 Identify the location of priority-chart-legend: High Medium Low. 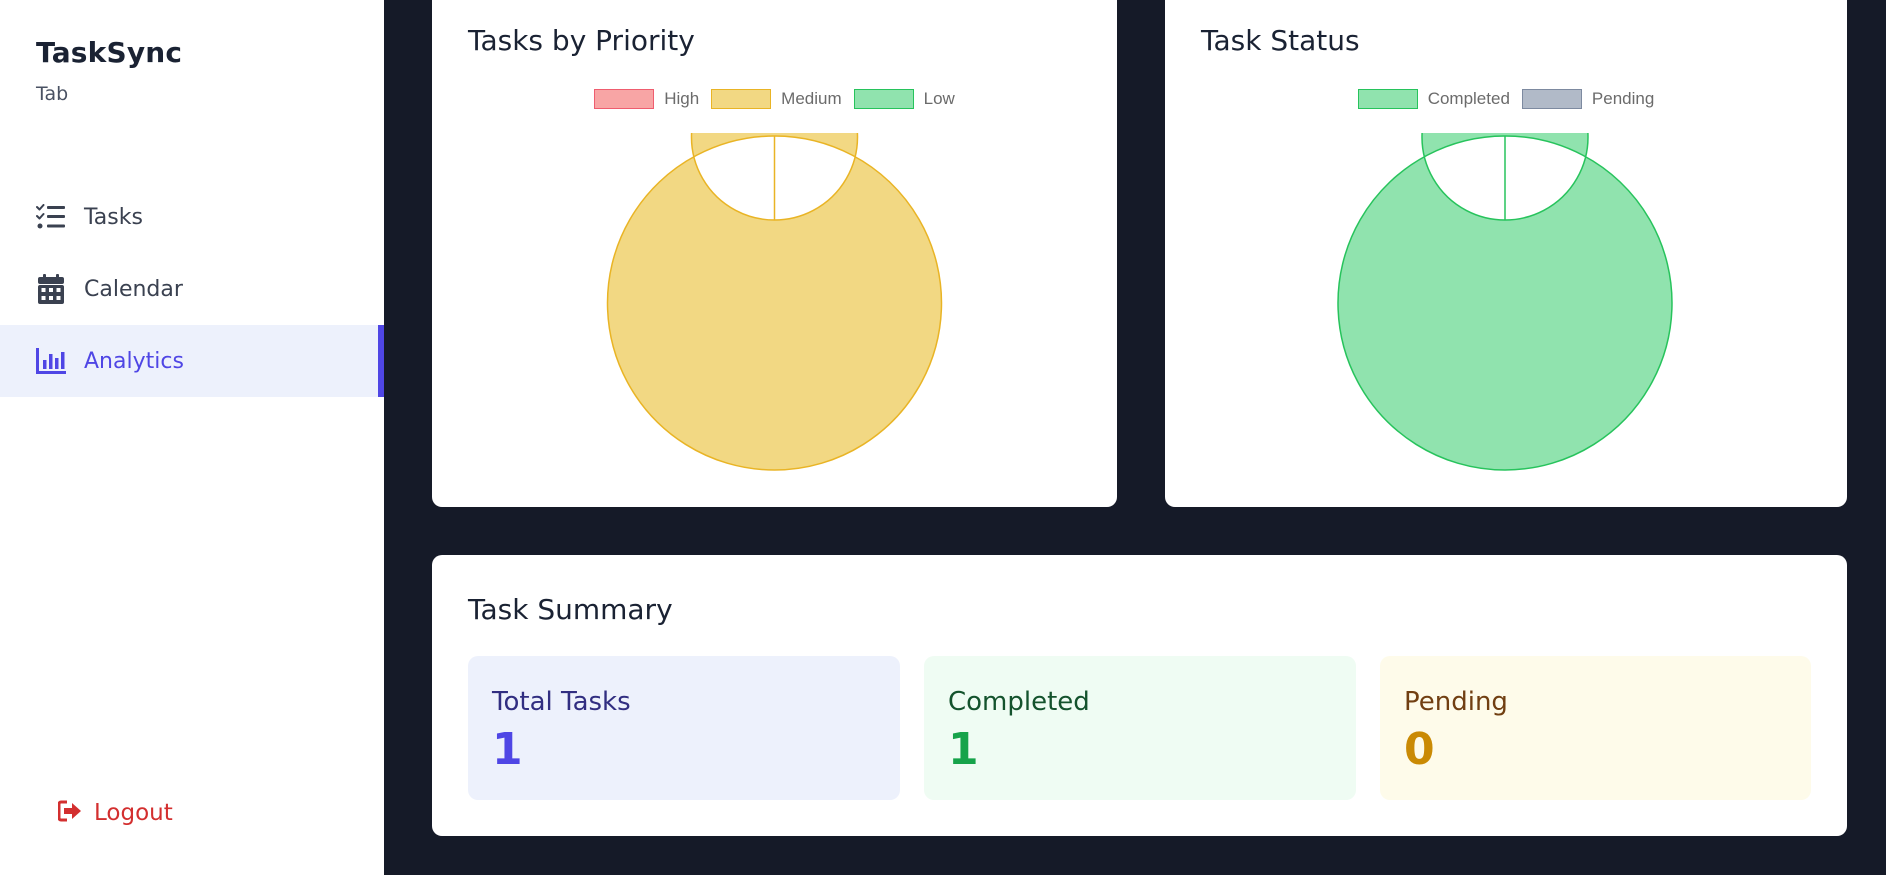
(774, 99).